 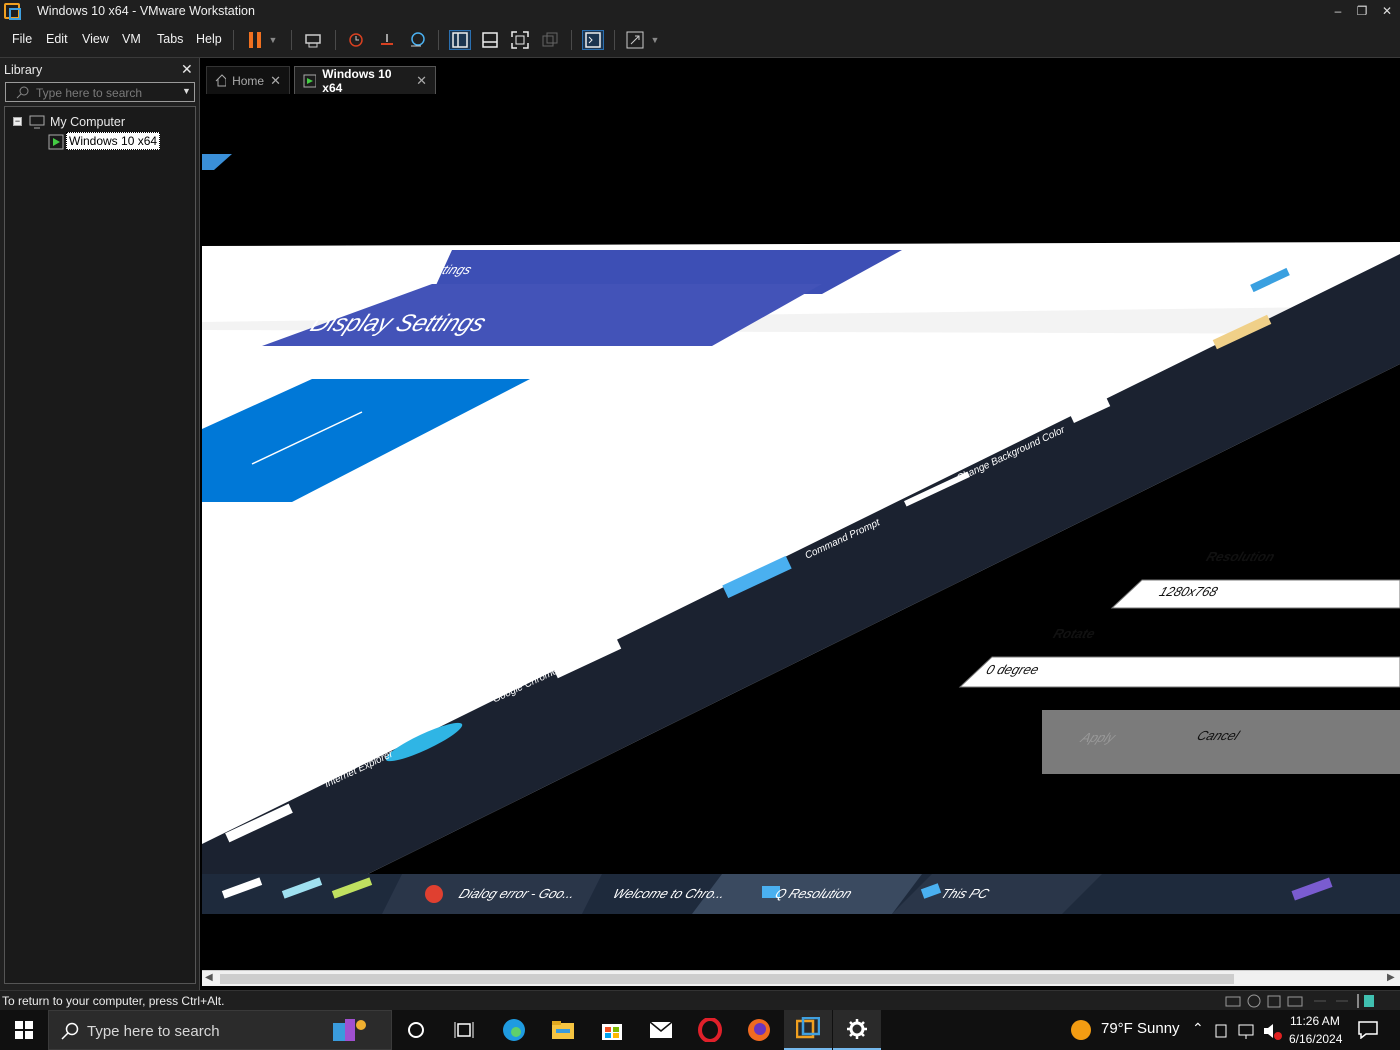 I want to click on guest-rotate-select: 0 degree, so click(x=1012, y=669).